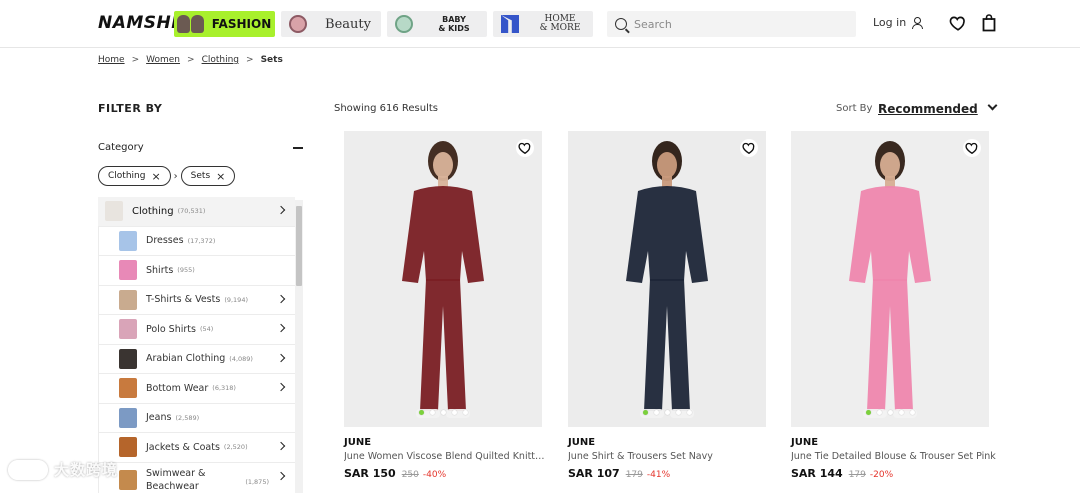  Describe the element at coordinates (358, 442) in the screenshot. I see `product-brand: JUNE` at that location.